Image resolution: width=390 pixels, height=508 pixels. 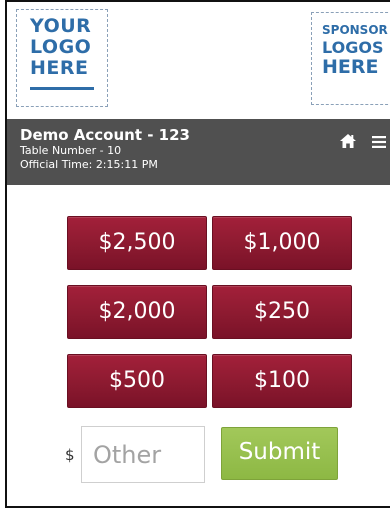 What do you see at coordinates (379, 142) in the screenshot?
I see `hamburger-menu-icon` at bounding box center [379, 142].